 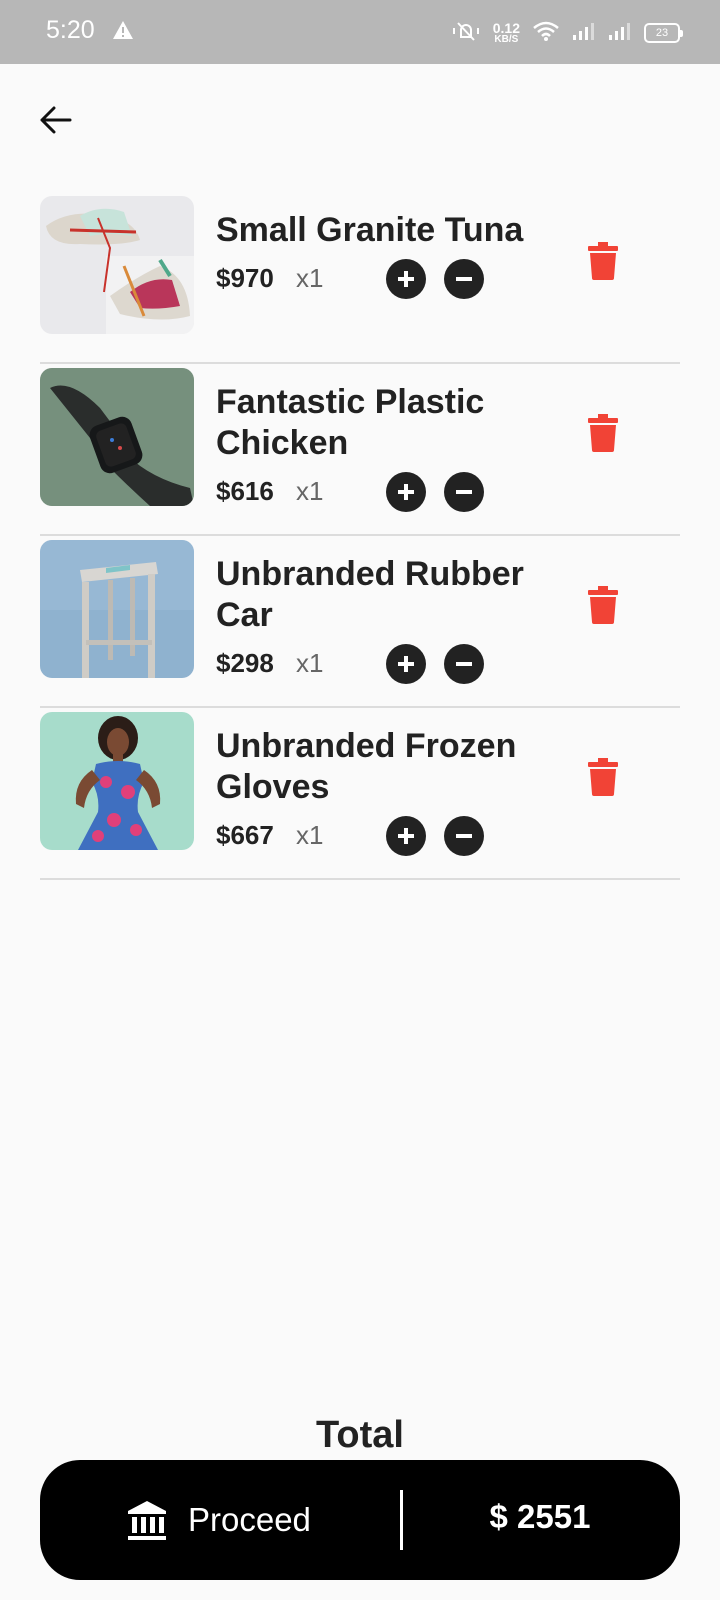 What do you see at coordinates (117, 609) in the screenshot?
I see `product-image-stool` at bounding box center [117, 609].